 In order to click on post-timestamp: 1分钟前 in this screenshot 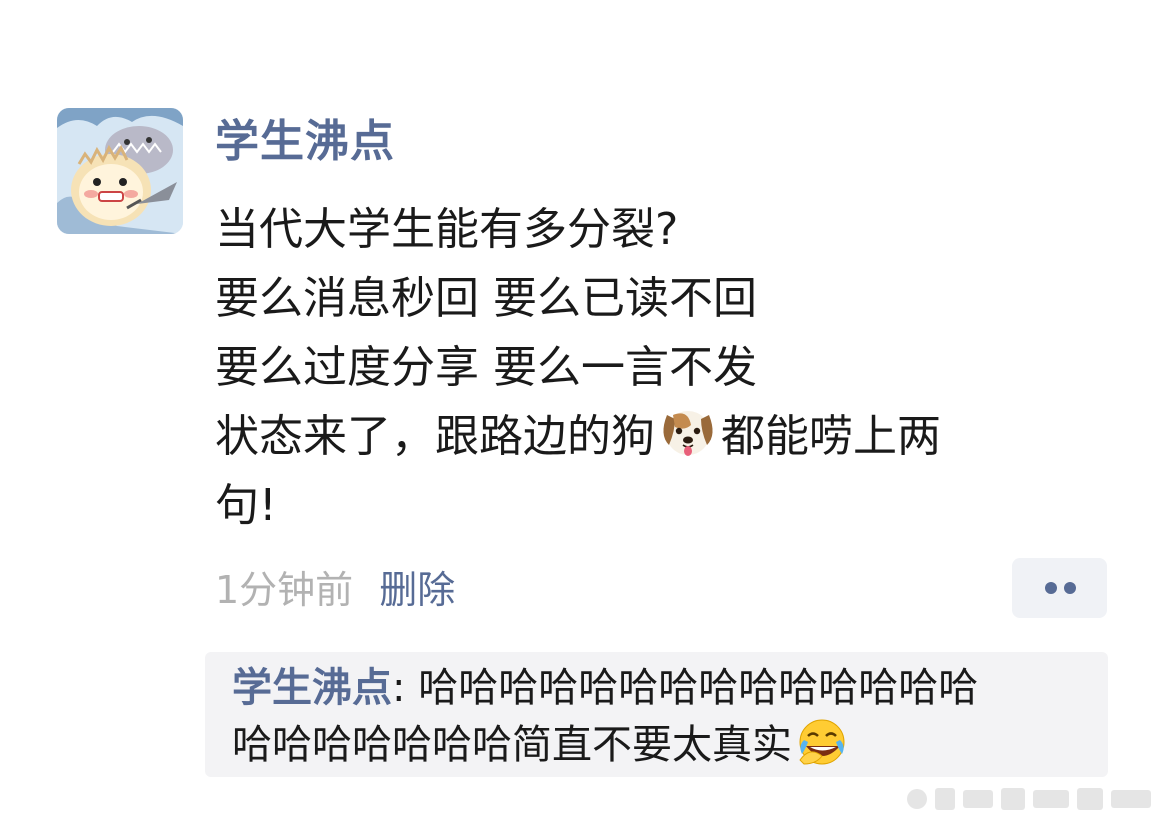, I will do `click(284, 590)`.